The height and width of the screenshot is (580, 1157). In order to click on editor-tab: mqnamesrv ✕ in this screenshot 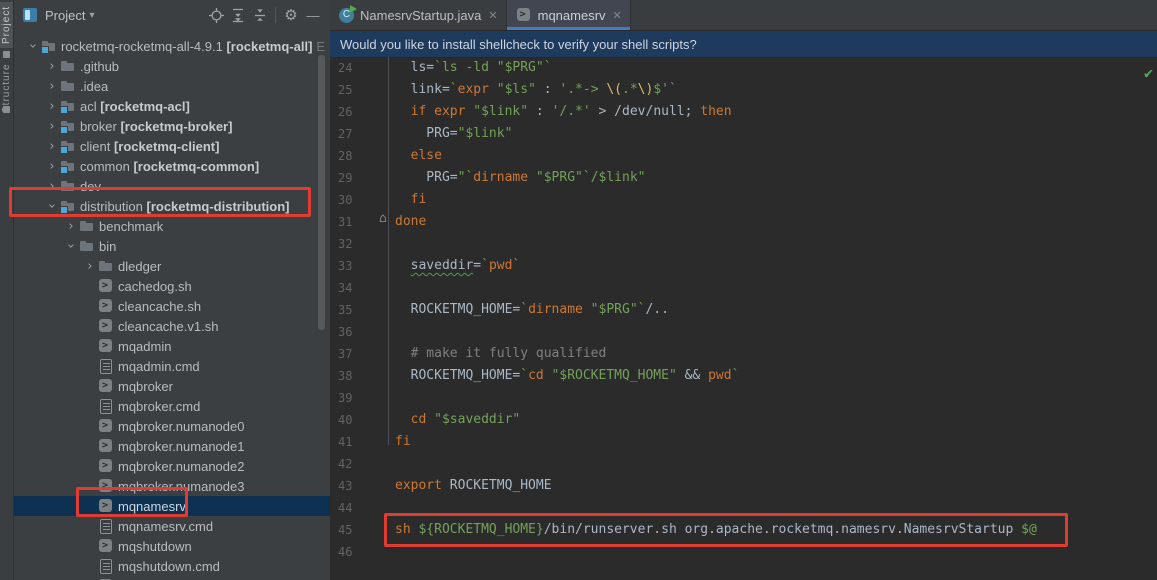, I will do `click(568, 15)`.